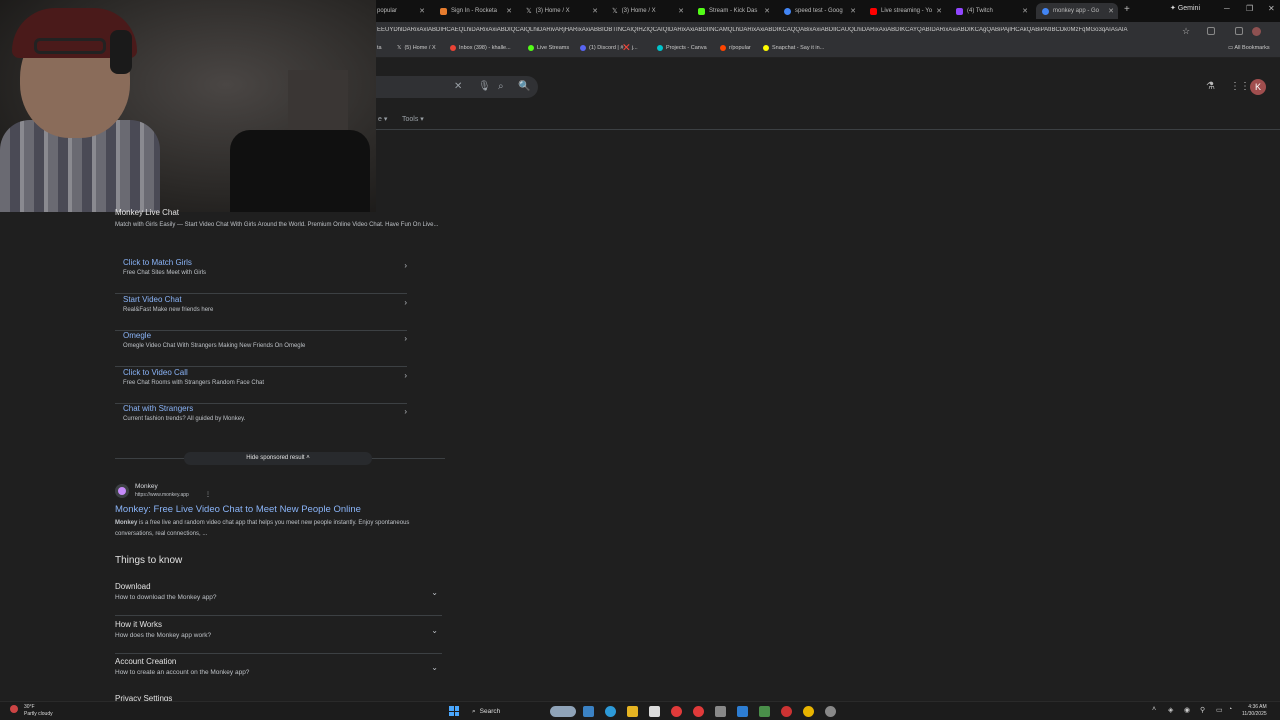 The image size is (1280, 720). Describe the element at coordinates (147, 212) in the screenshot. I see `ad-title: Monkey Live Chat` at that location.